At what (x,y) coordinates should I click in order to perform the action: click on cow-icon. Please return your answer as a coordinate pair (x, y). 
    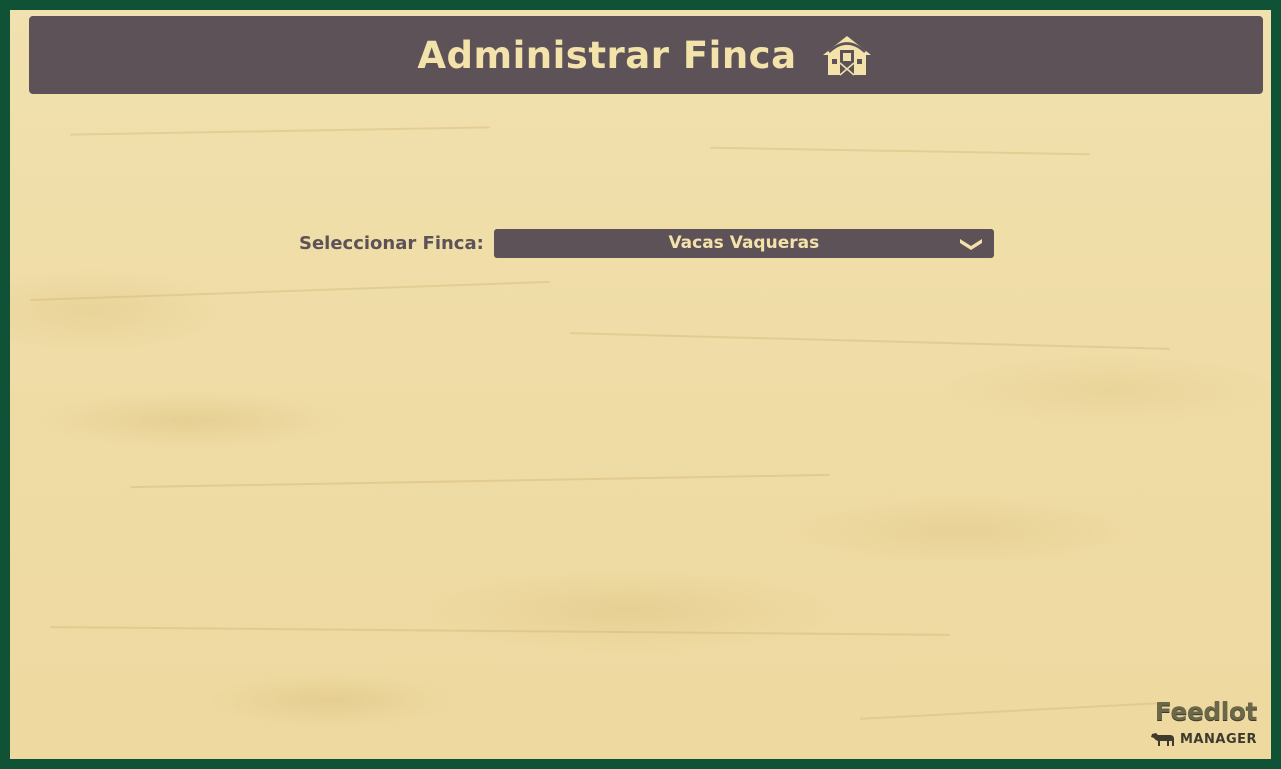
    Looking at the image, I should click on (1162, 739).